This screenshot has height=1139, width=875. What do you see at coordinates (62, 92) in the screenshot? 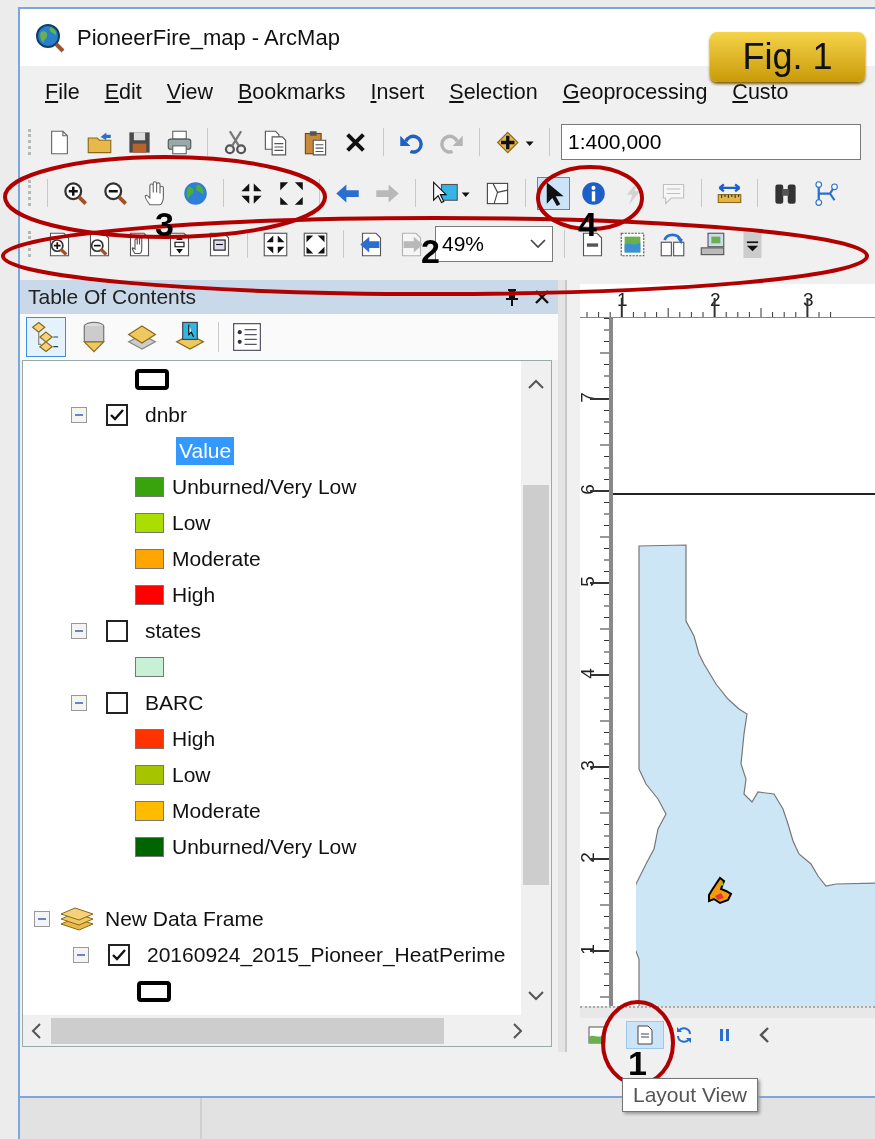
I see `menu-item: File` at bounding box center [62, 92].